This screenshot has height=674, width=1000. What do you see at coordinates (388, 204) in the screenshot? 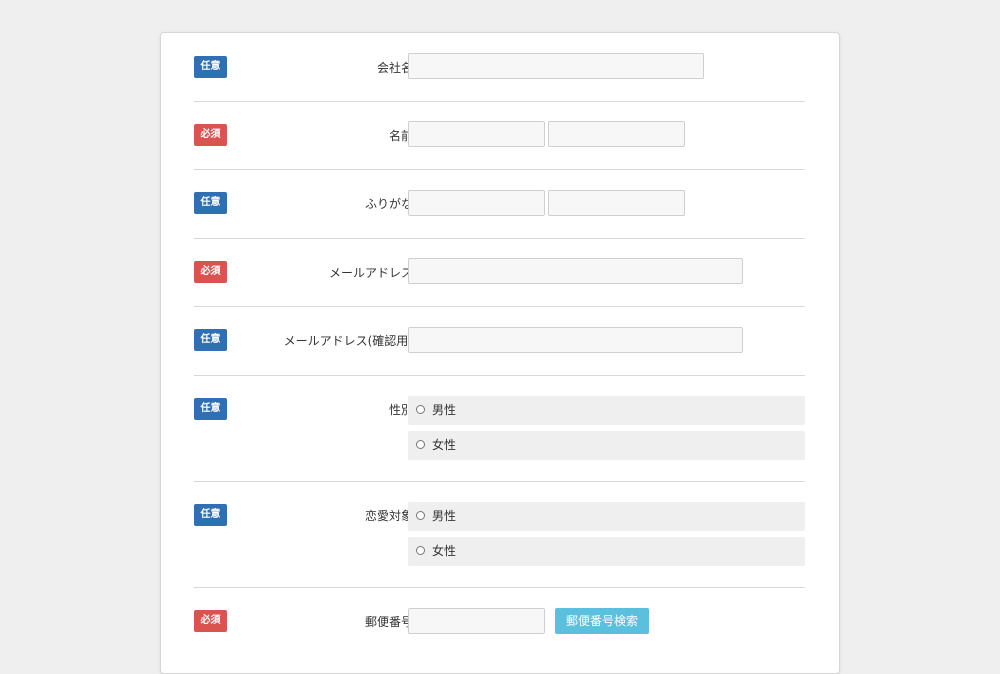
I see `furigana-label: ふりがな` at bounding box center [388, 204].